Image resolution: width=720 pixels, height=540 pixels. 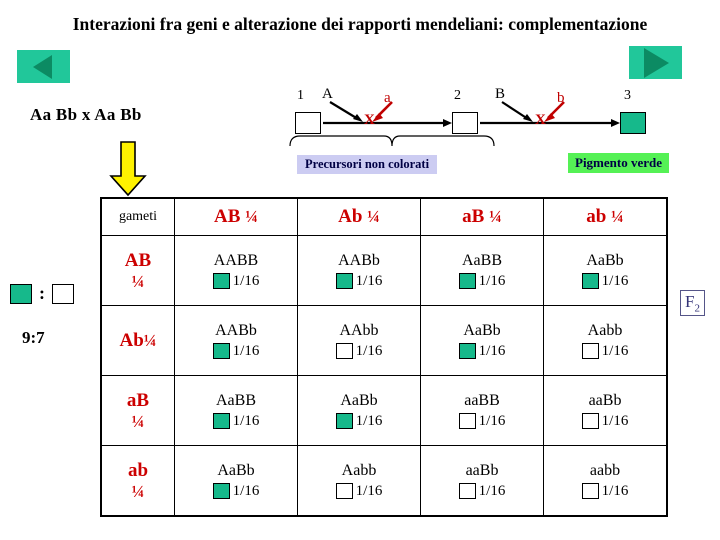 What do you see at coordinates (128, 171) in the screenshot?
I see `down-arrow-icon` at bounding box center [128, 171].